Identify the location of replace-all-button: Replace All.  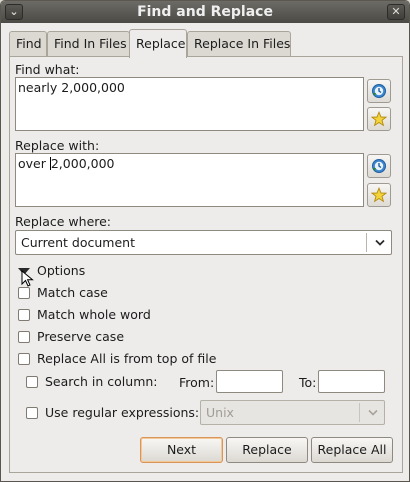
(352, 450).